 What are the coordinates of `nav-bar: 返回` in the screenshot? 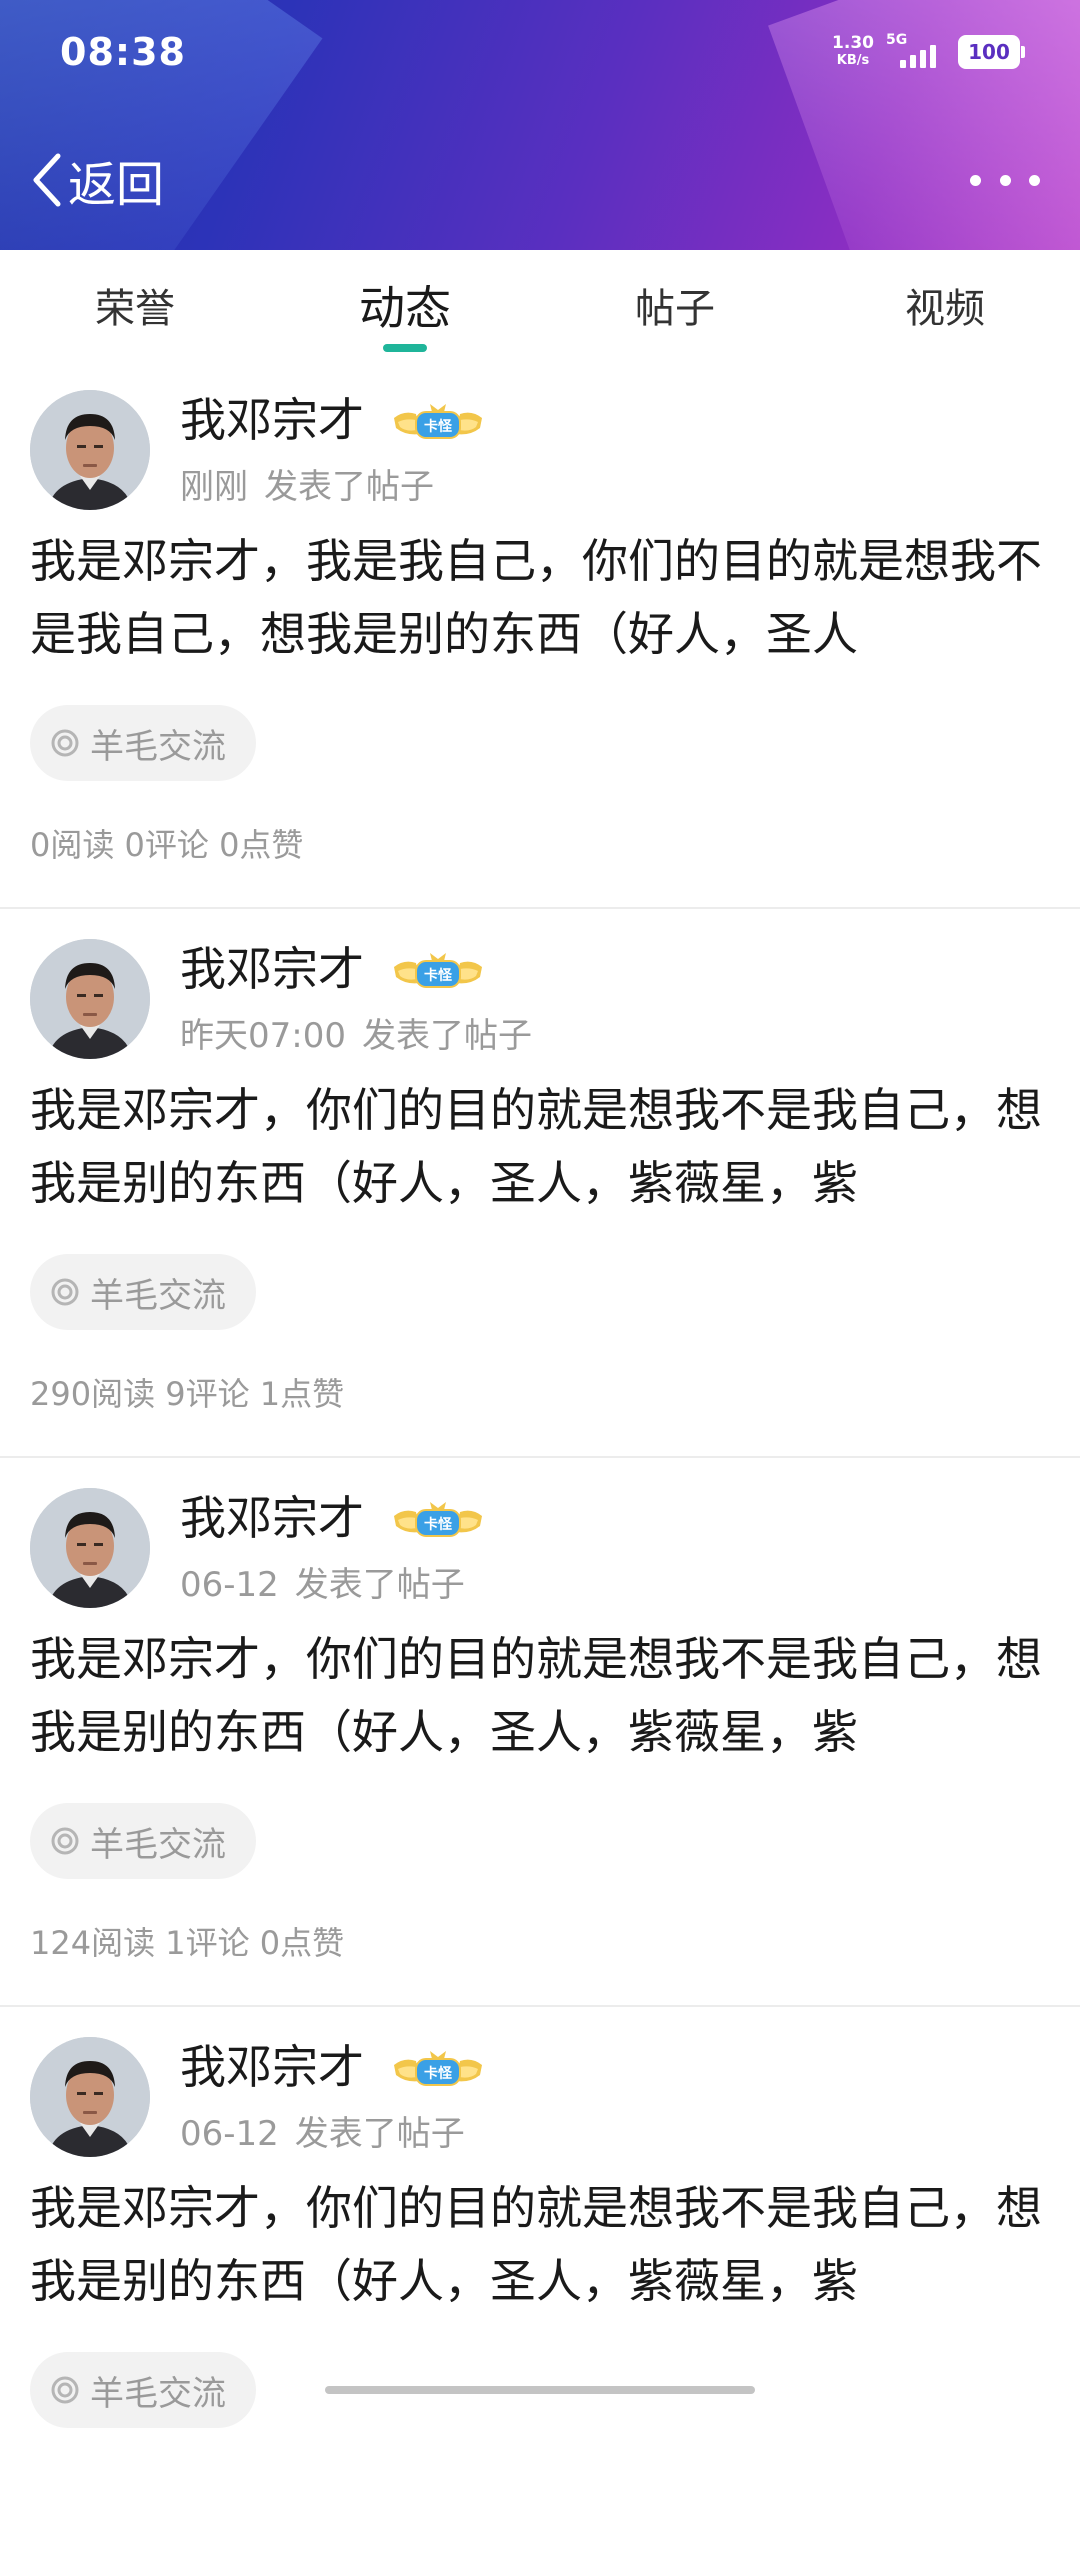 It's located at (540, 180).